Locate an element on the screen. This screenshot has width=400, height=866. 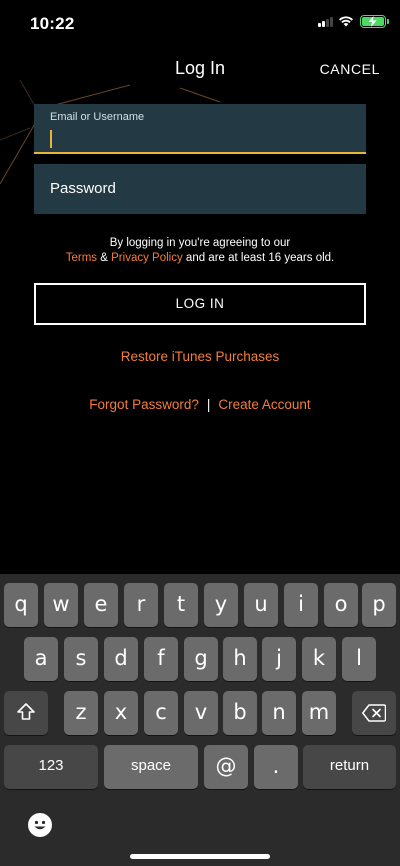
at-key: @ is located at coordinates (226, 767).